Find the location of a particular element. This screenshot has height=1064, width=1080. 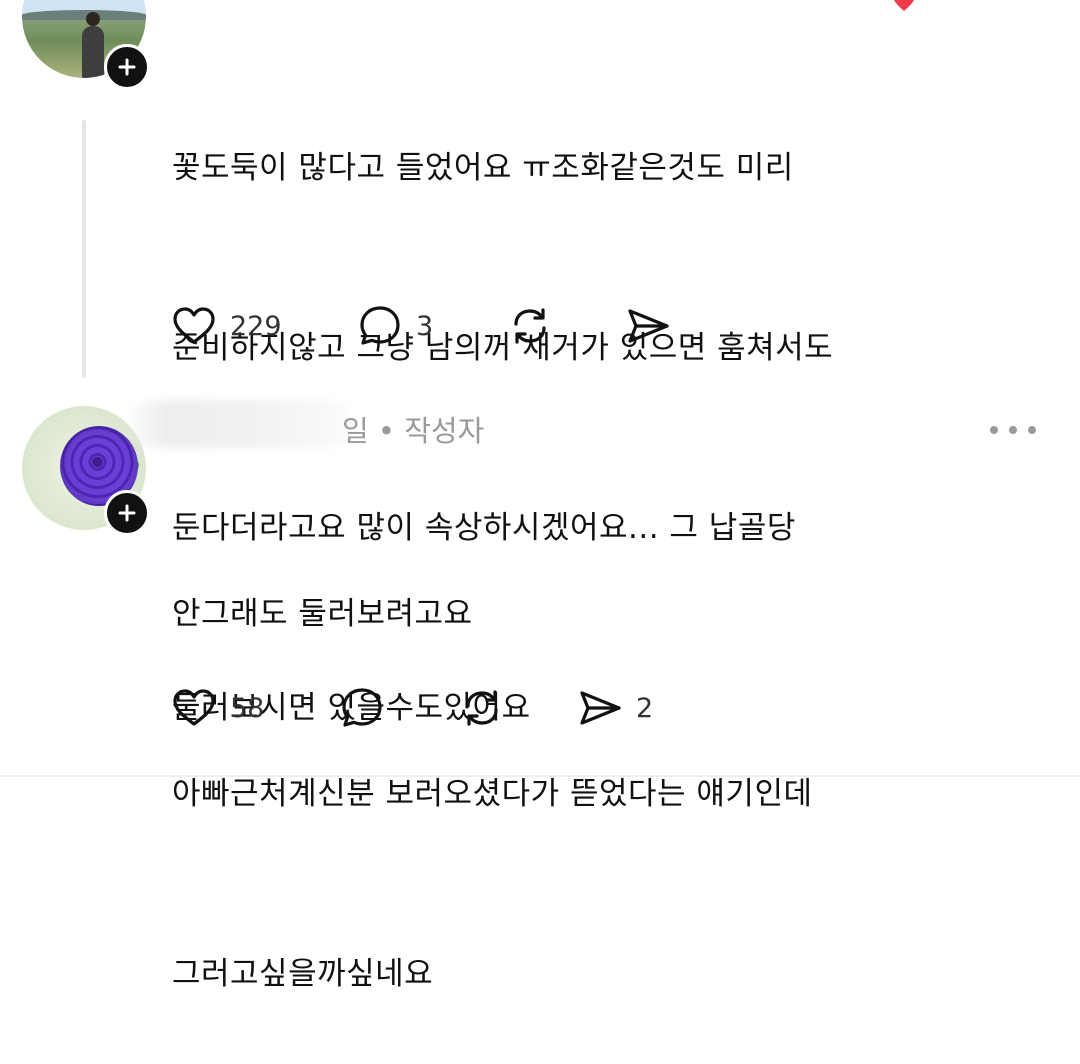

comment-line: 꽃도둑이 많다고 들었어요 ㅠ조화같은것도 미리 is located at coordinates (483, 168).